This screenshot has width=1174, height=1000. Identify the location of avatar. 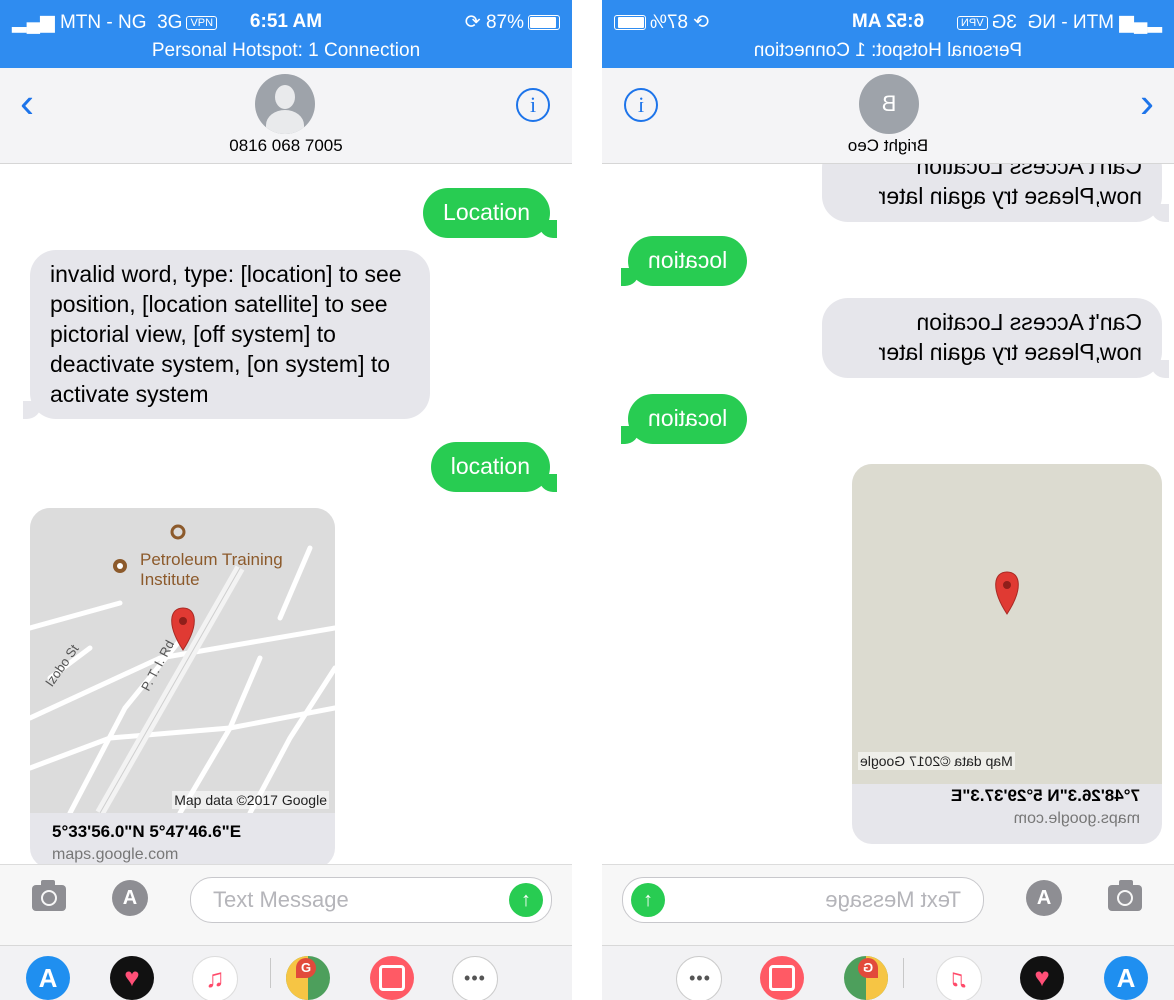
(285, 104).